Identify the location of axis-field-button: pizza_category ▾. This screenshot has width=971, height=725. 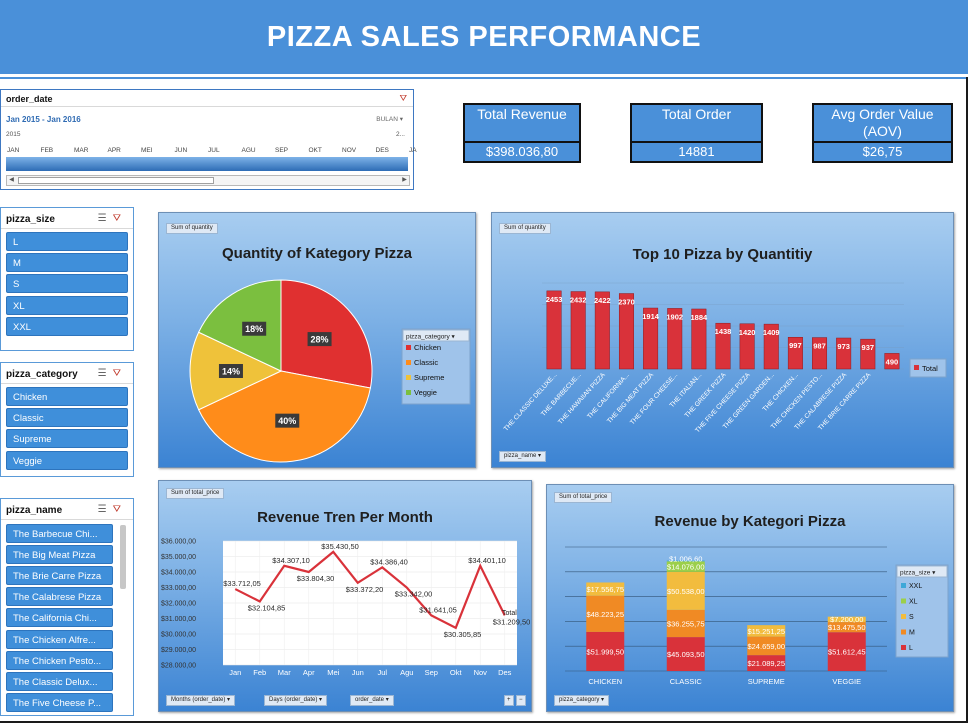
(582, 700).